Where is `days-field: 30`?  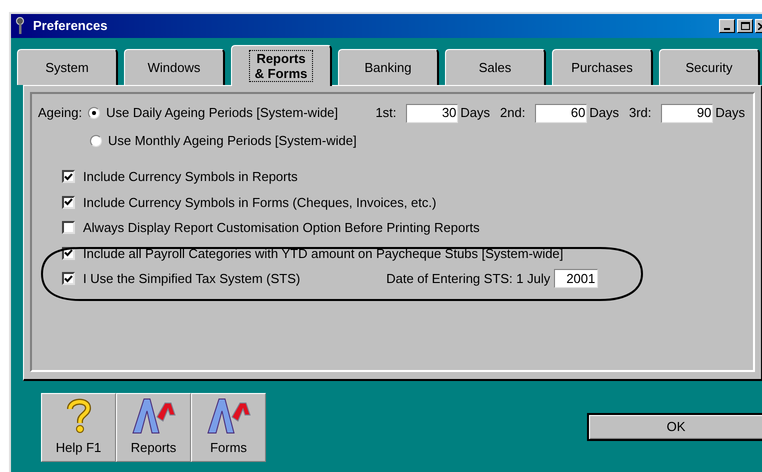
days-field: 30 is located at coordinates (432, 113).